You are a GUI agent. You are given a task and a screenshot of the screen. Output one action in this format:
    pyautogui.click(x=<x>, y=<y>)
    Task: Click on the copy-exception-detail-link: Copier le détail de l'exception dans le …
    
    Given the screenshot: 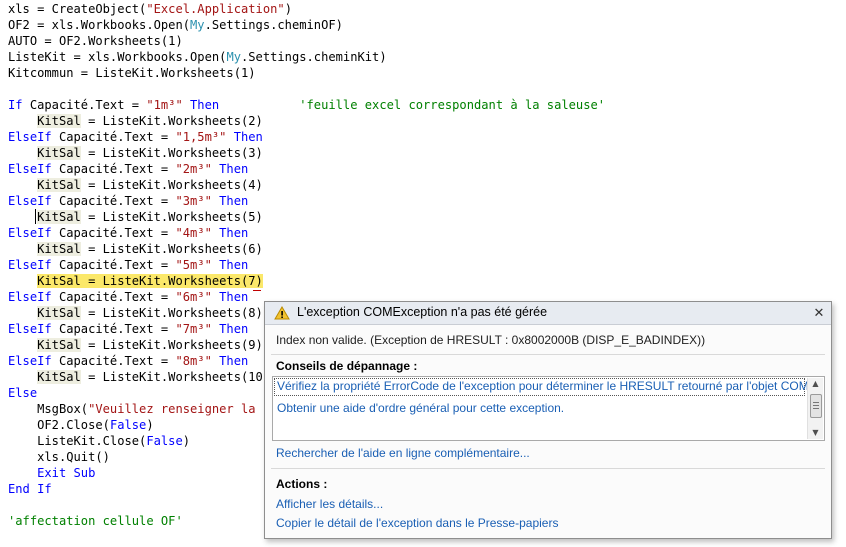 What is the action you would take?
    pyautogui.click(x=417, y=523)
    